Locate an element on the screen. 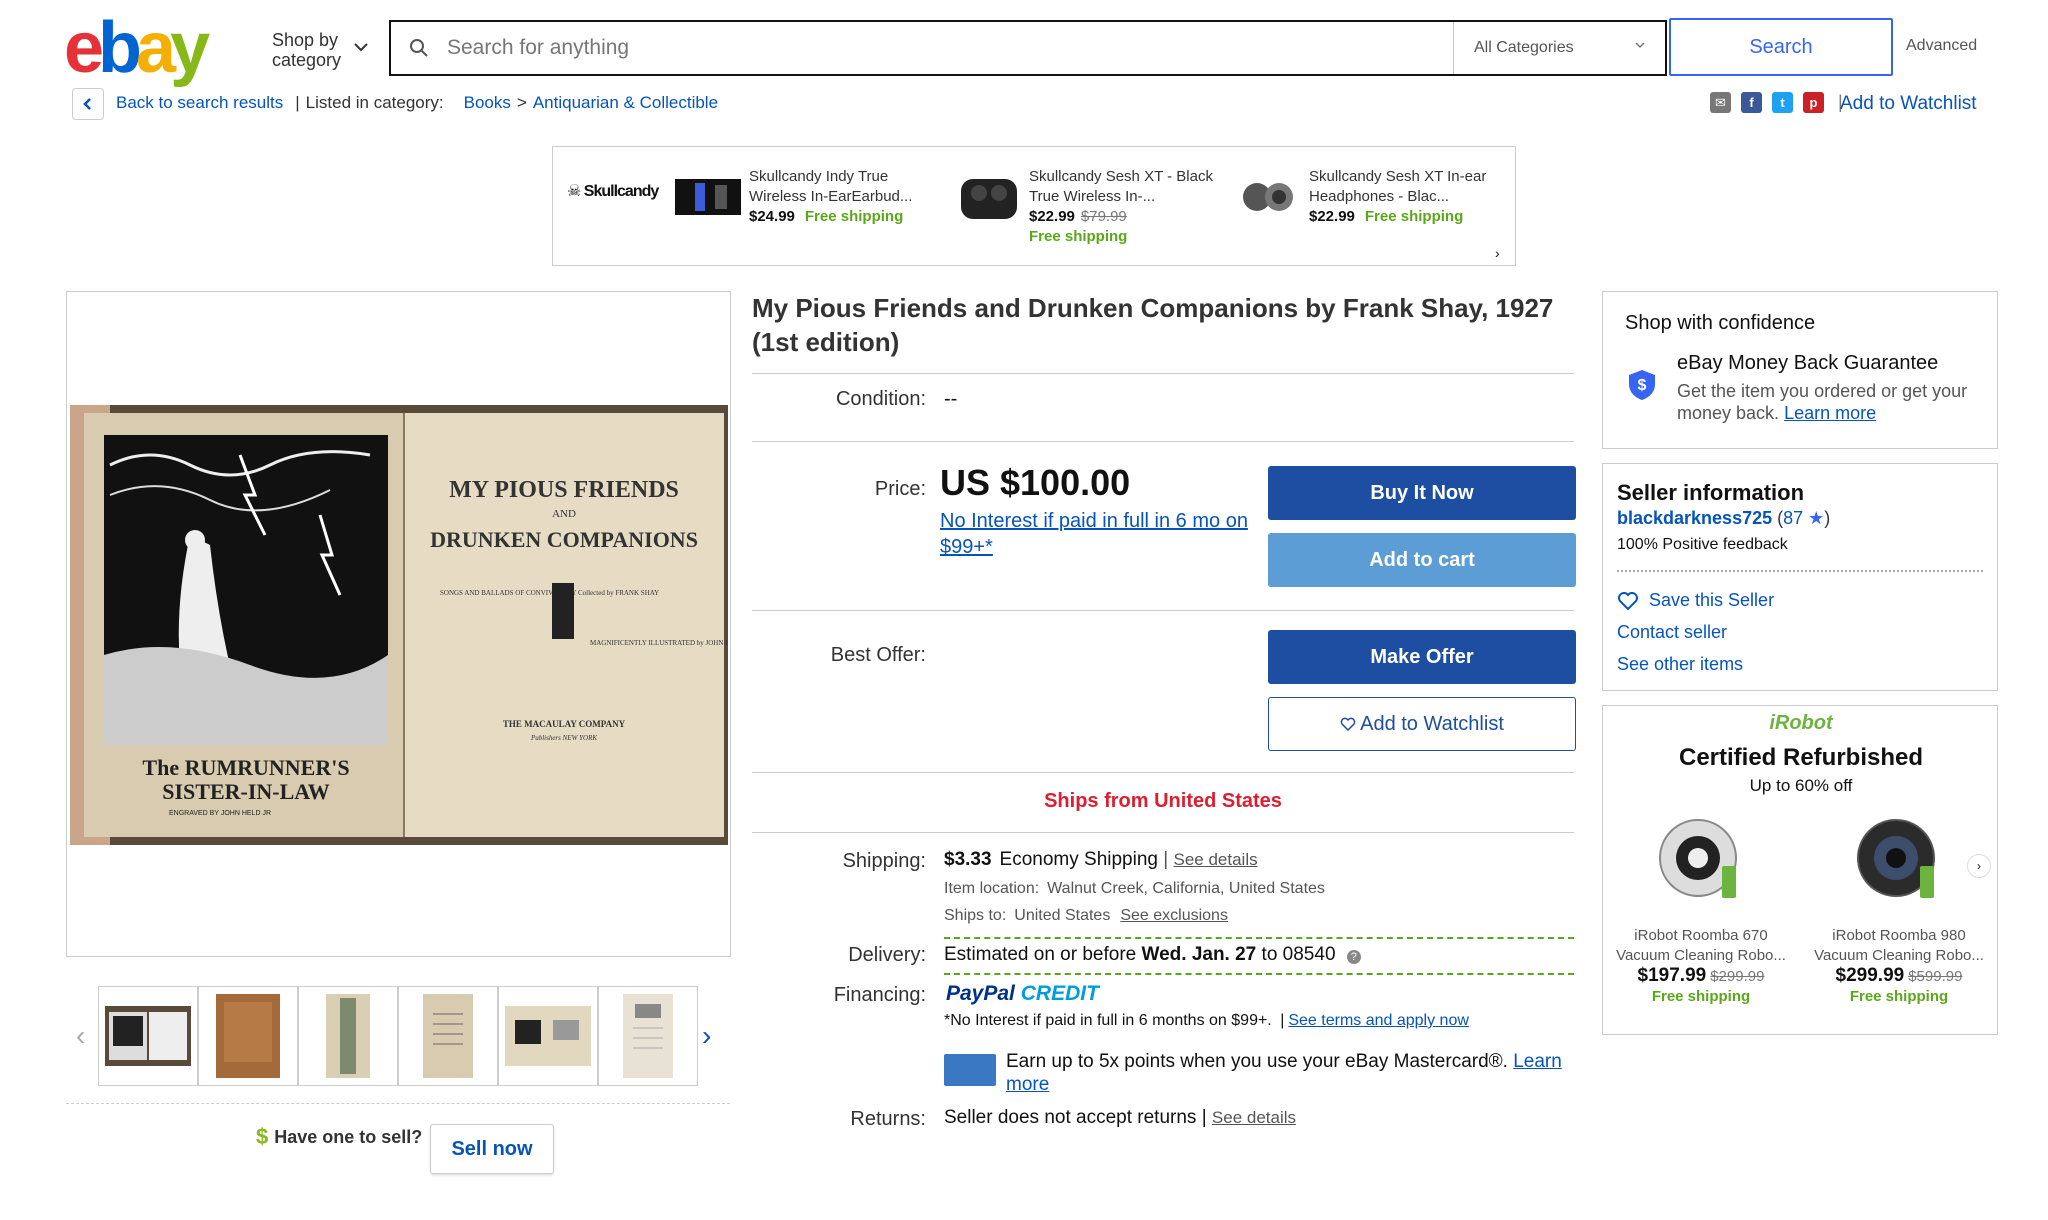 Image resolution: width=2048 pixels, height=1220 pixels. back-button is located at coordinates (88, 104).